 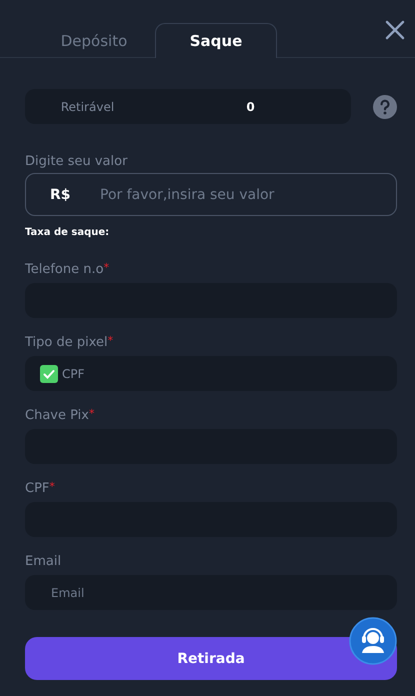 What do you see at coordinates (37, 488) in the screenshot?
I see `field-label: CPF` at bounding box center [37, 488].